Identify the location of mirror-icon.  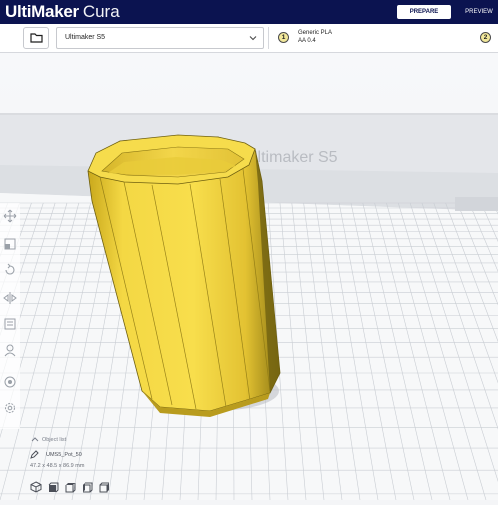
(10, 298).